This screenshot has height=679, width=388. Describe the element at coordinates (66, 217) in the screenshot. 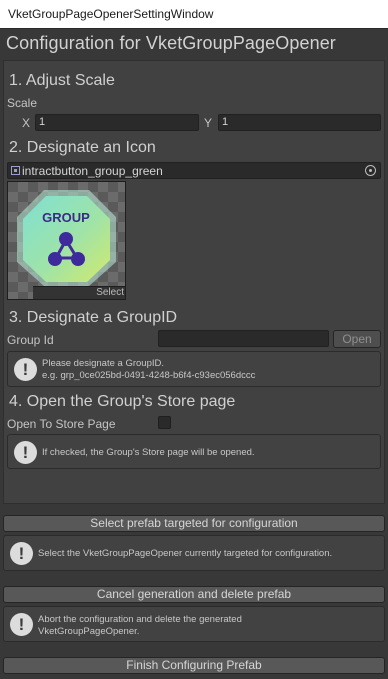

I see `preview-text: GROUP` at that location.